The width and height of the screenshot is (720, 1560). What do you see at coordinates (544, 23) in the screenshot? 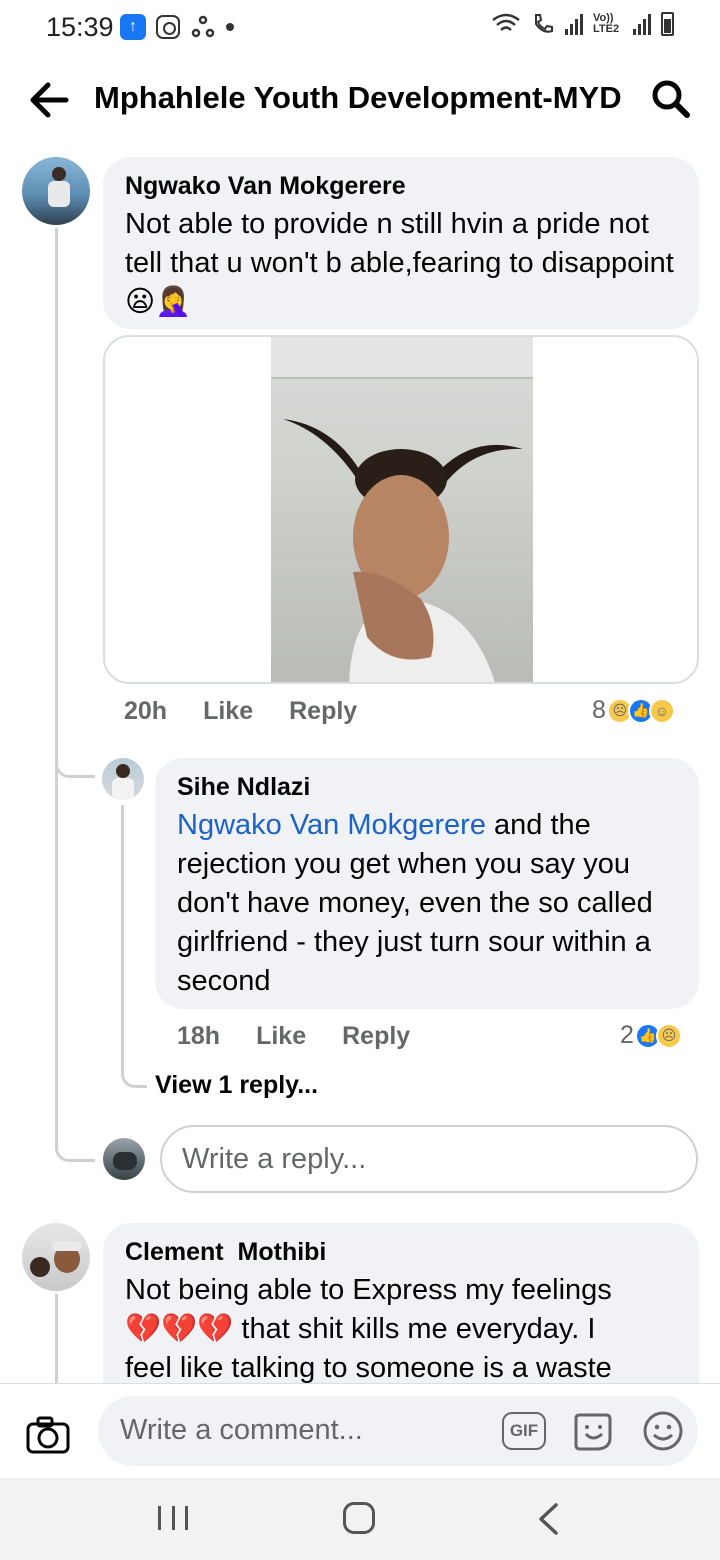
I see `wifi-calling-icon` at bounding box center [544, 23].